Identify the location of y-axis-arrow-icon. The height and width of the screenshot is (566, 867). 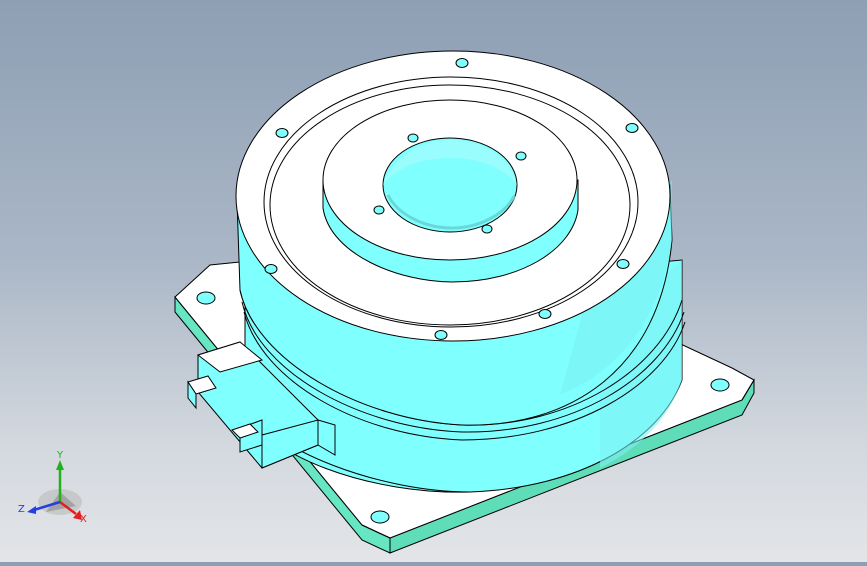
(60, 465).